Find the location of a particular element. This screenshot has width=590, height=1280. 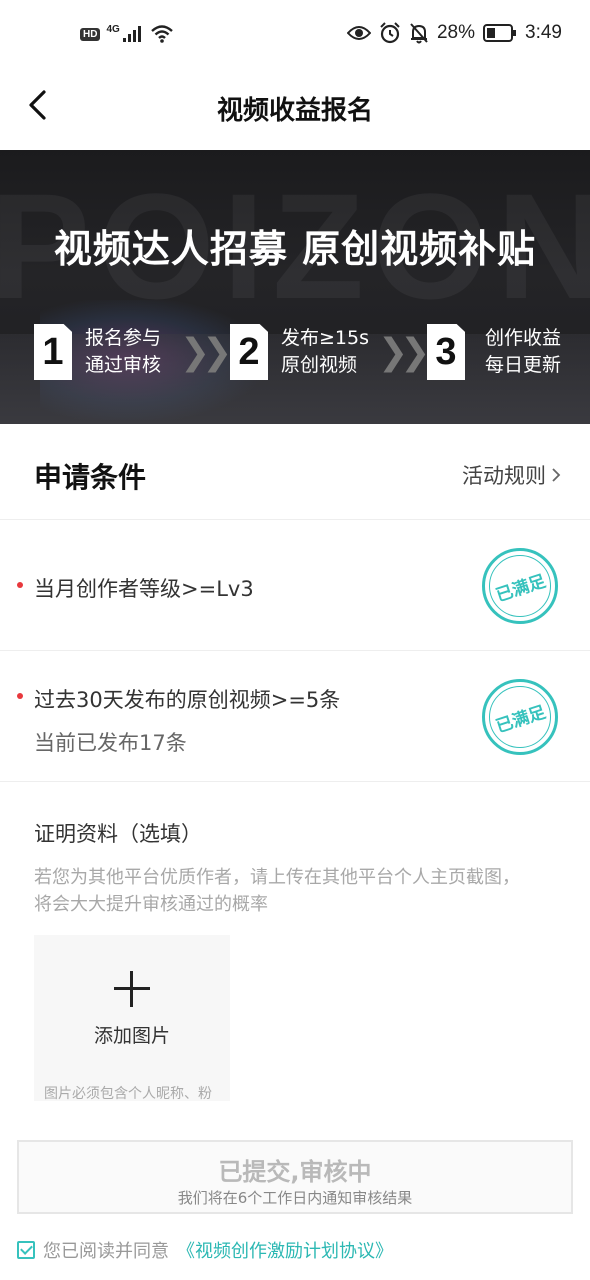

step-line2: 每日更新 is located at coordinates (523, 365).